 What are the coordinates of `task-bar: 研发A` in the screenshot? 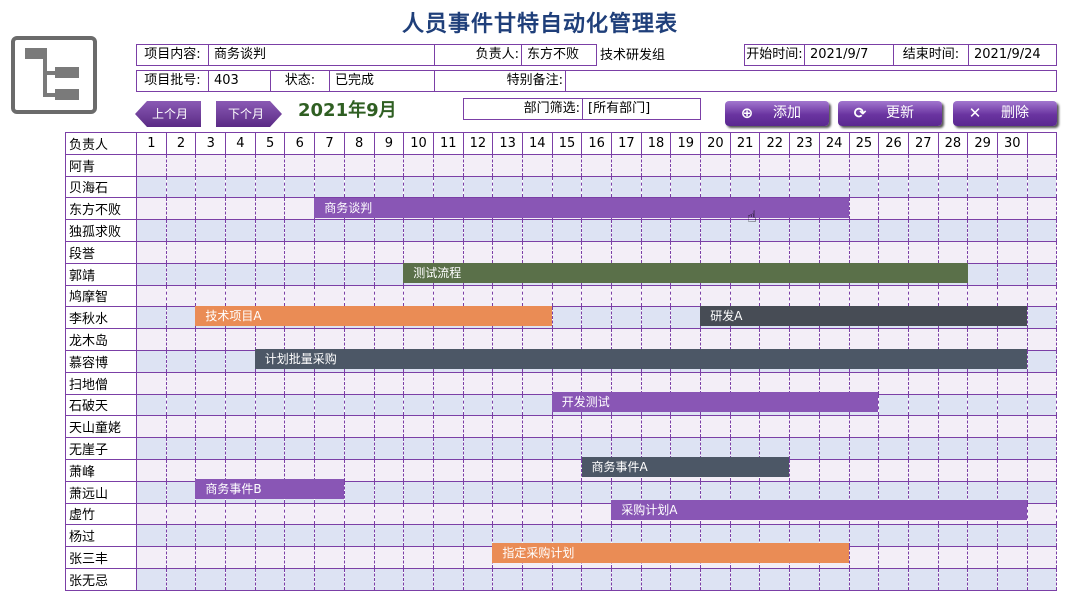 It's located at (863, 315).